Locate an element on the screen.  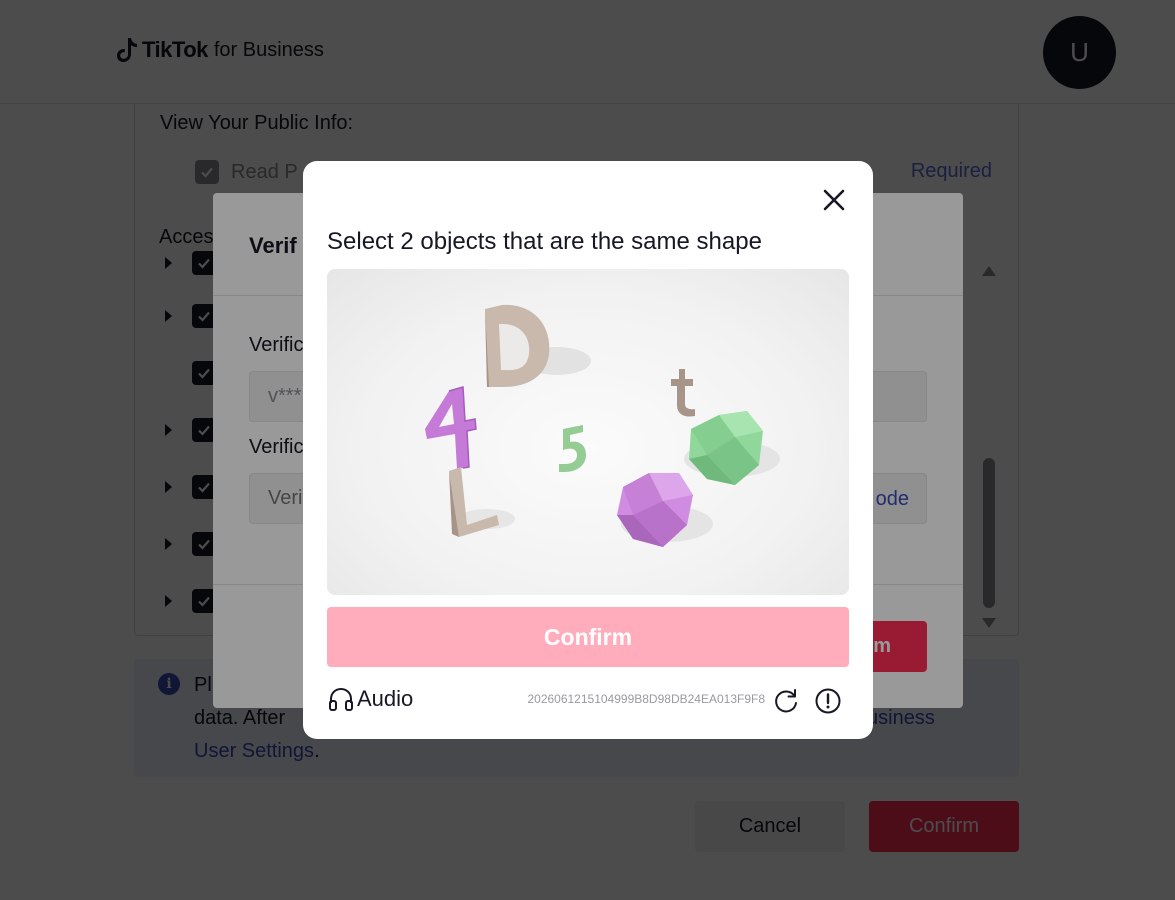
exclamation-circle-icon is located at coordinates (828, 701).